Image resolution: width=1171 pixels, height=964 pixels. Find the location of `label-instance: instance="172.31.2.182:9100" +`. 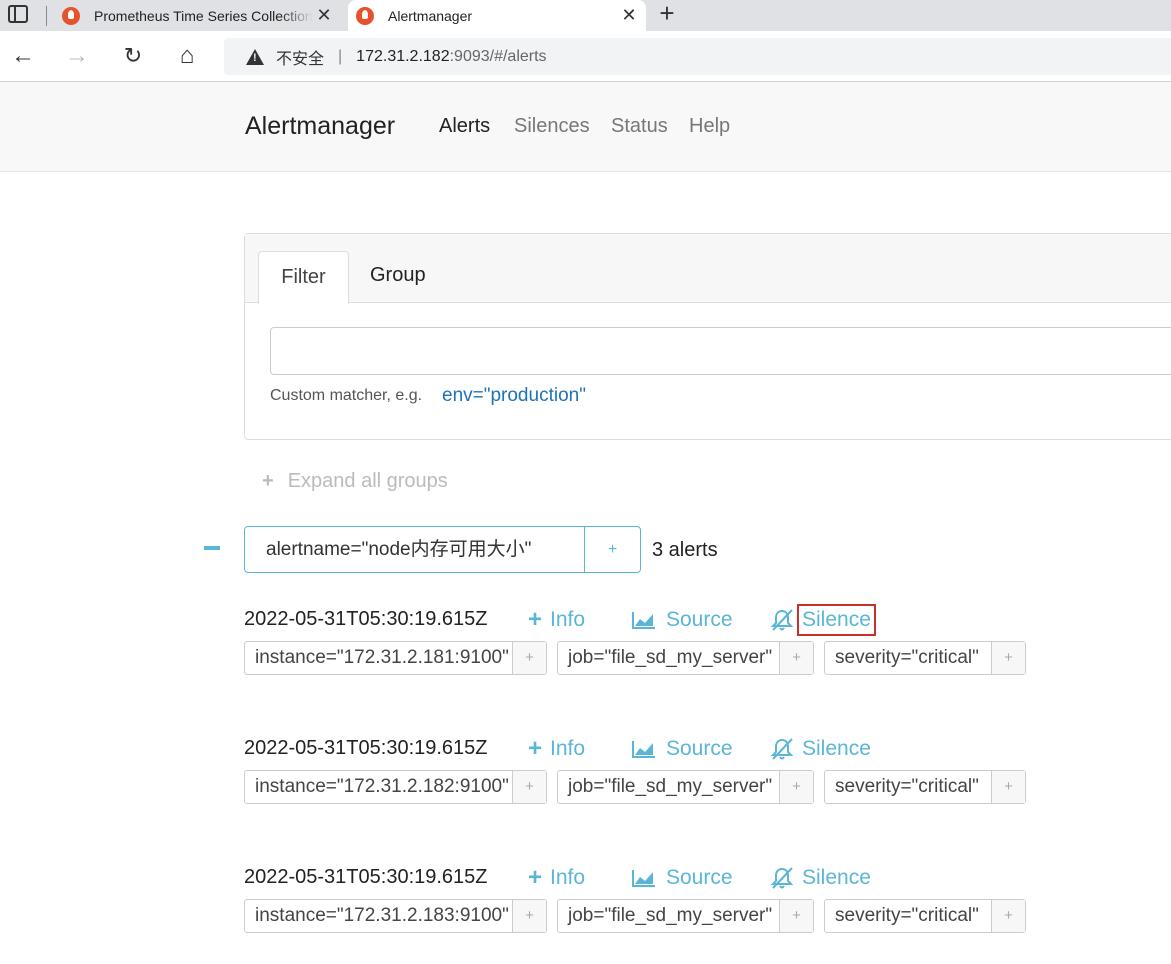

label-instance: instance="172.31.2.182:9100" + is located at coordinates (395, 787).